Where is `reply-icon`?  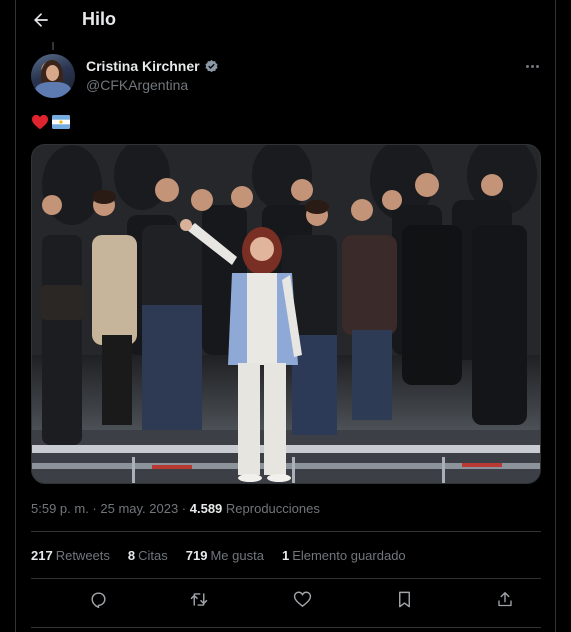 reply-icon is located at coordinates (98, 599).